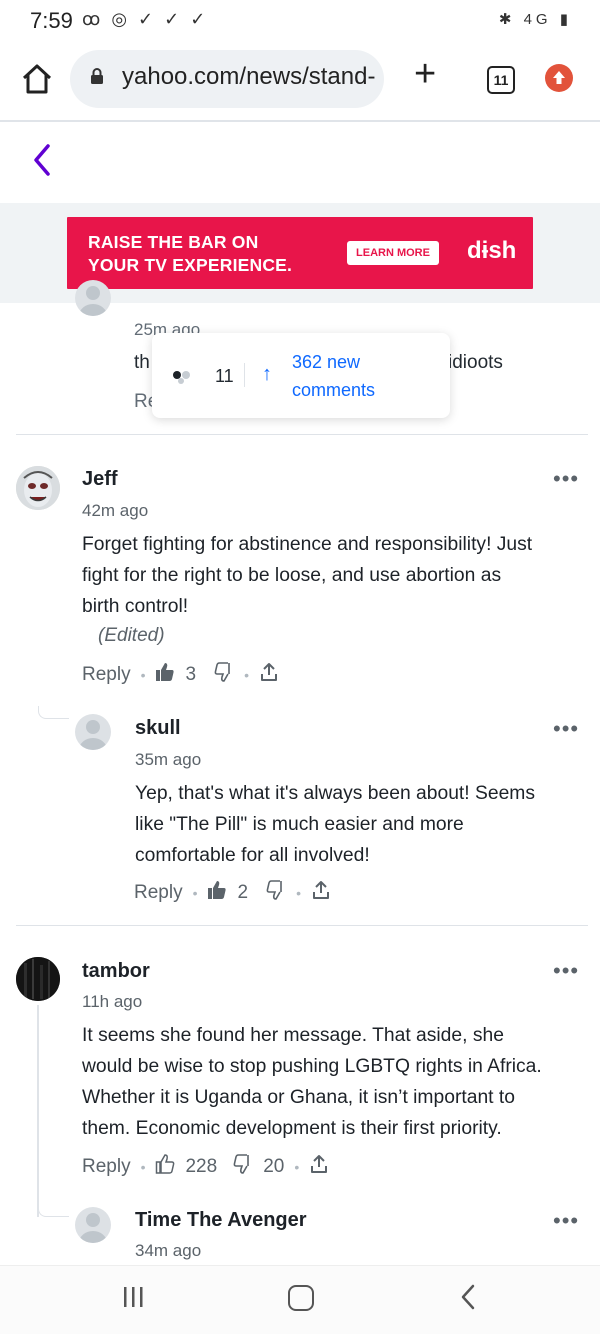 The width and height of the screenshot is (600, 1334). I want to click on home-icon, so click(37, 79).